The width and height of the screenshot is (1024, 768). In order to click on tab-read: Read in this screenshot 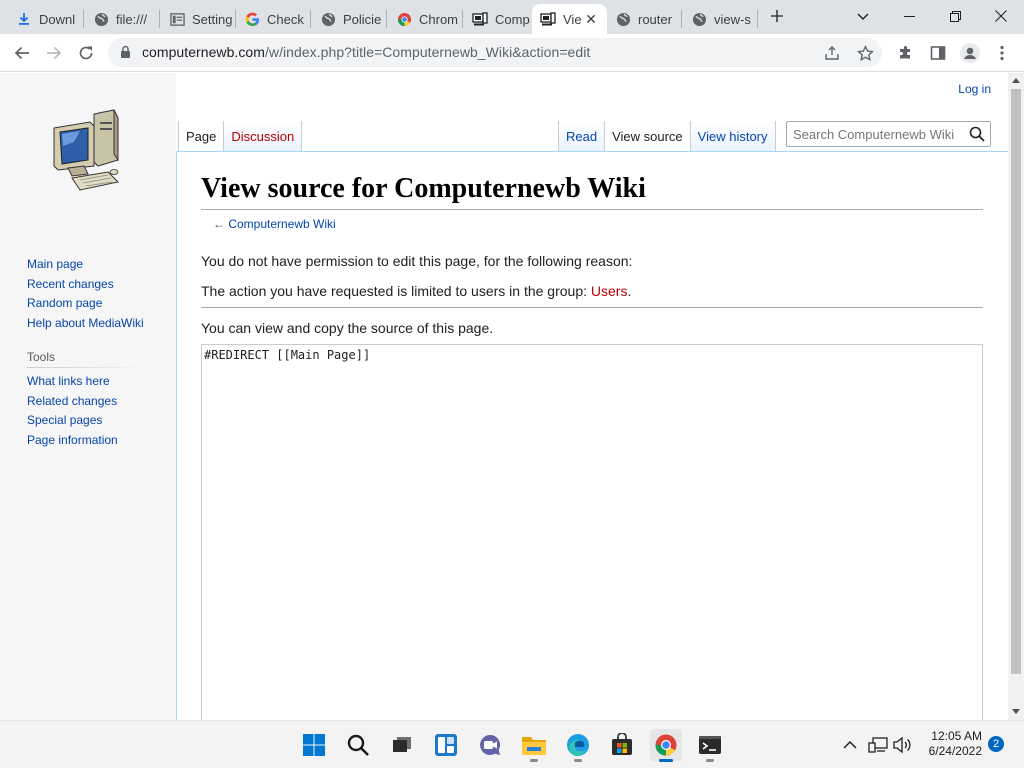, I will do `click(582, 136)`.